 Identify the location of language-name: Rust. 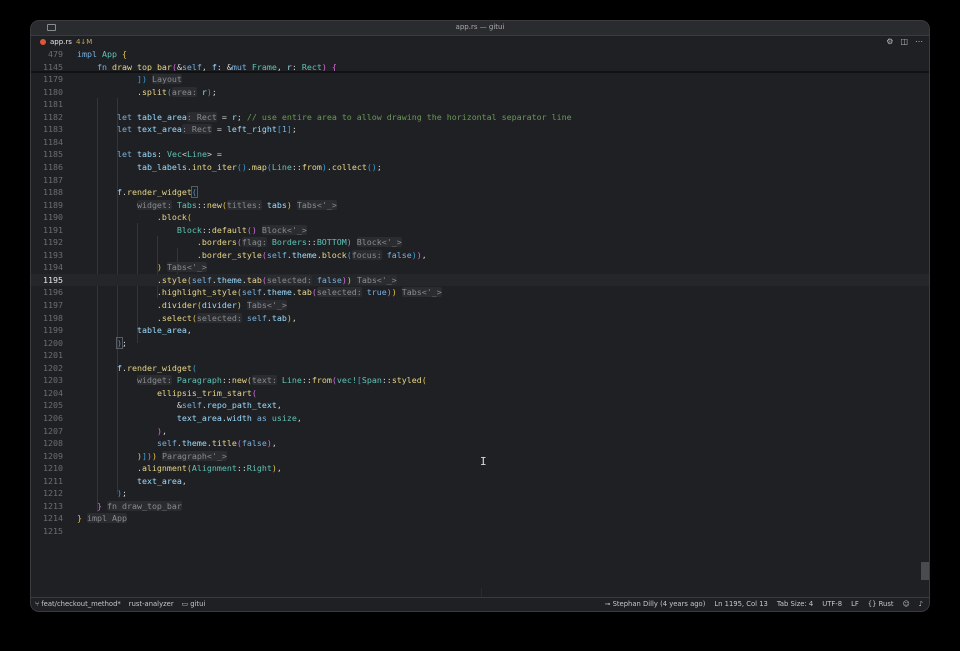
(886, 604).